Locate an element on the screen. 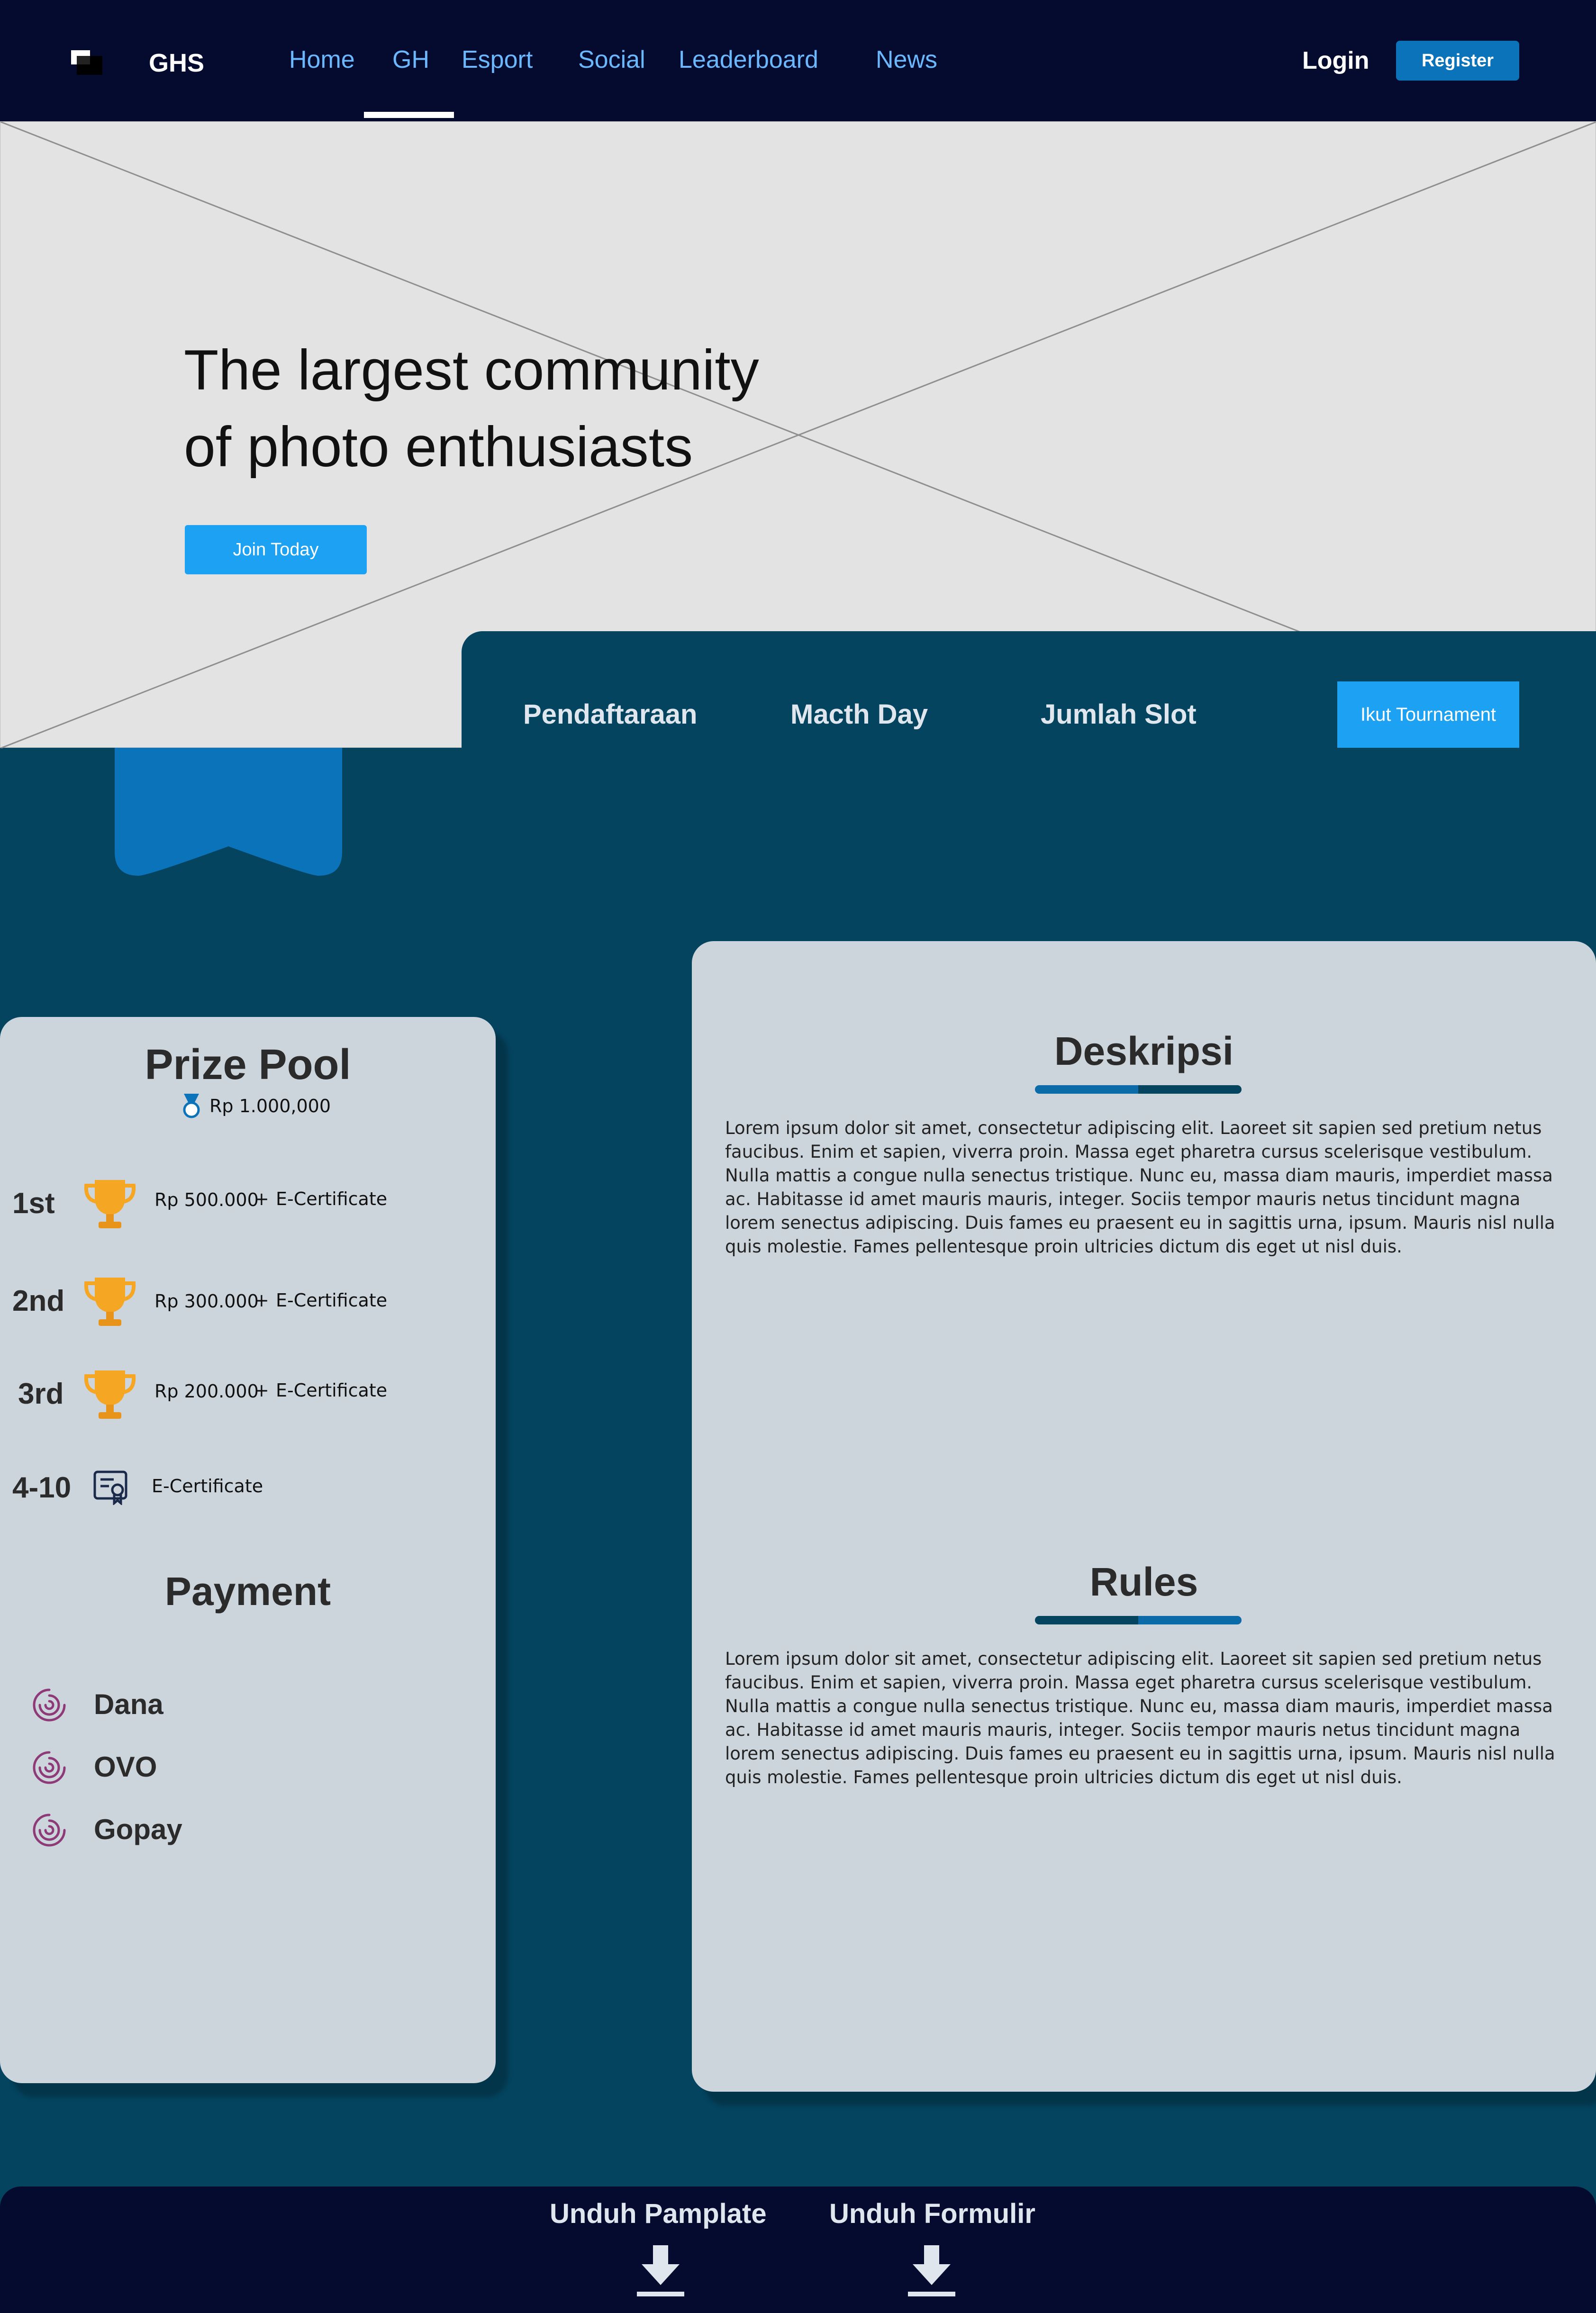  footer is located at coordinates (798, 2249).